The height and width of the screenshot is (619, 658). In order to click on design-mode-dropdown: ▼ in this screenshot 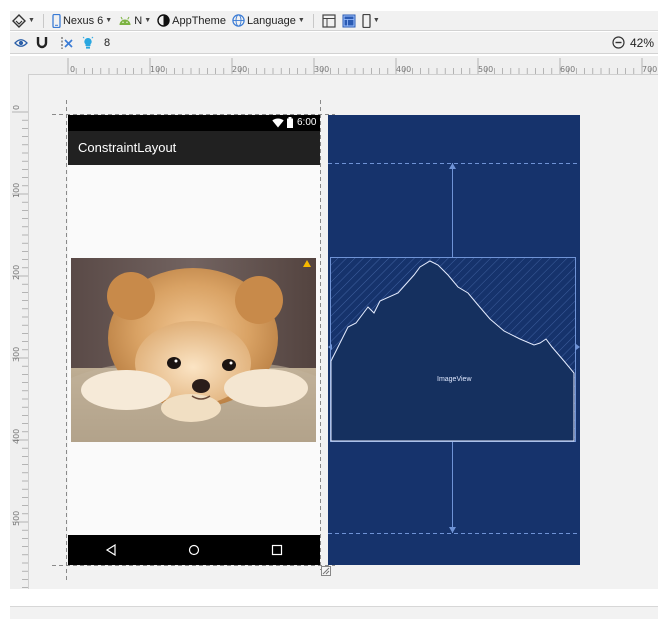, I will do `click(23, 20)`.